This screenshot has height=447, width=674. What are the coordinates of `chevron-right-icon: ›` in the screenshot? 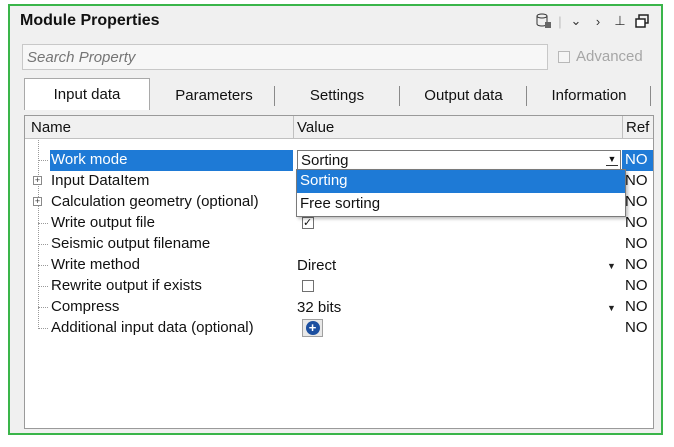 It's located at (598, 21).